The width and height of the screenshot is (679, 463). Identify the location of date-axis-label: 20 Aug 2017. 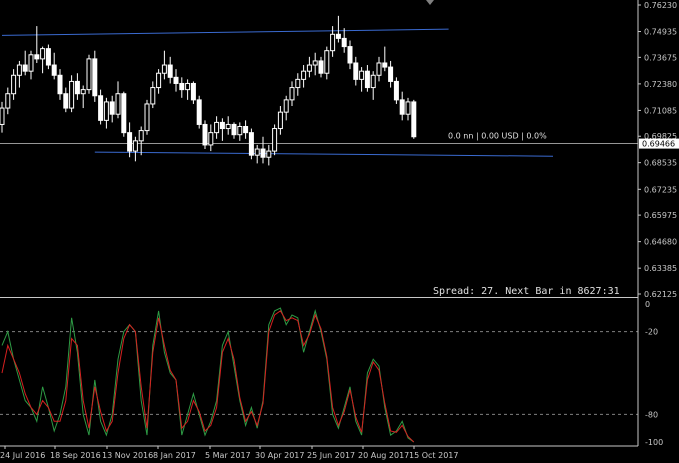
(383, 455).